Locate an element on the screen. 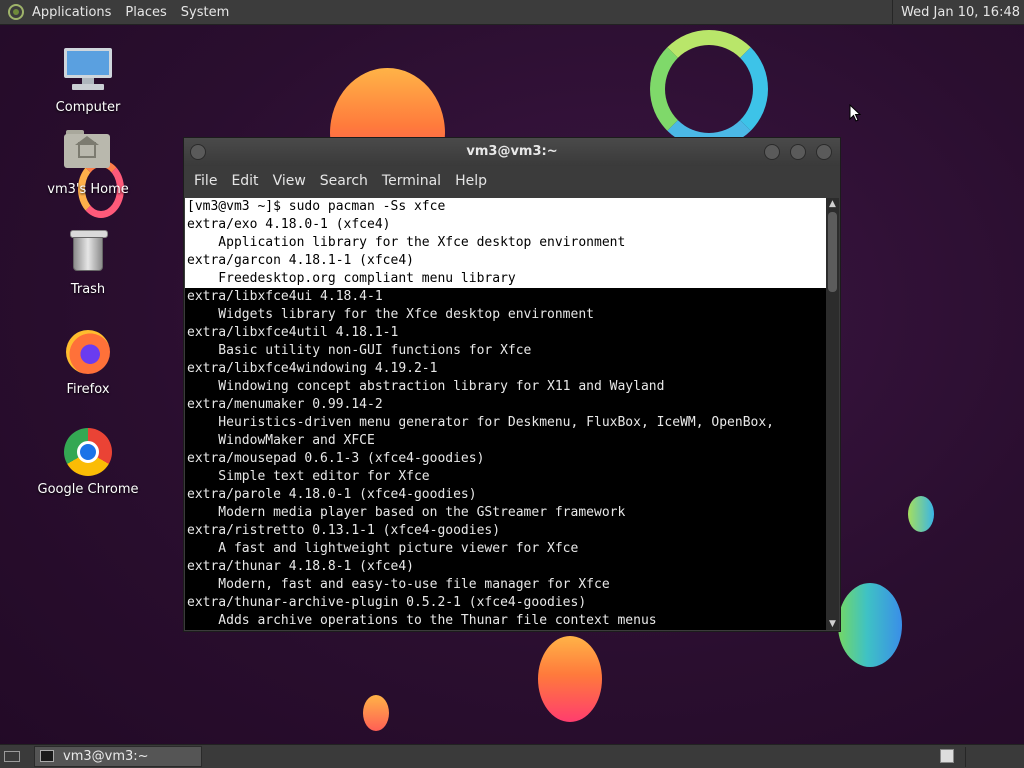 This screenshot has height=768, width=1024. distro-logo-icon is located at coordinates (16, 12).